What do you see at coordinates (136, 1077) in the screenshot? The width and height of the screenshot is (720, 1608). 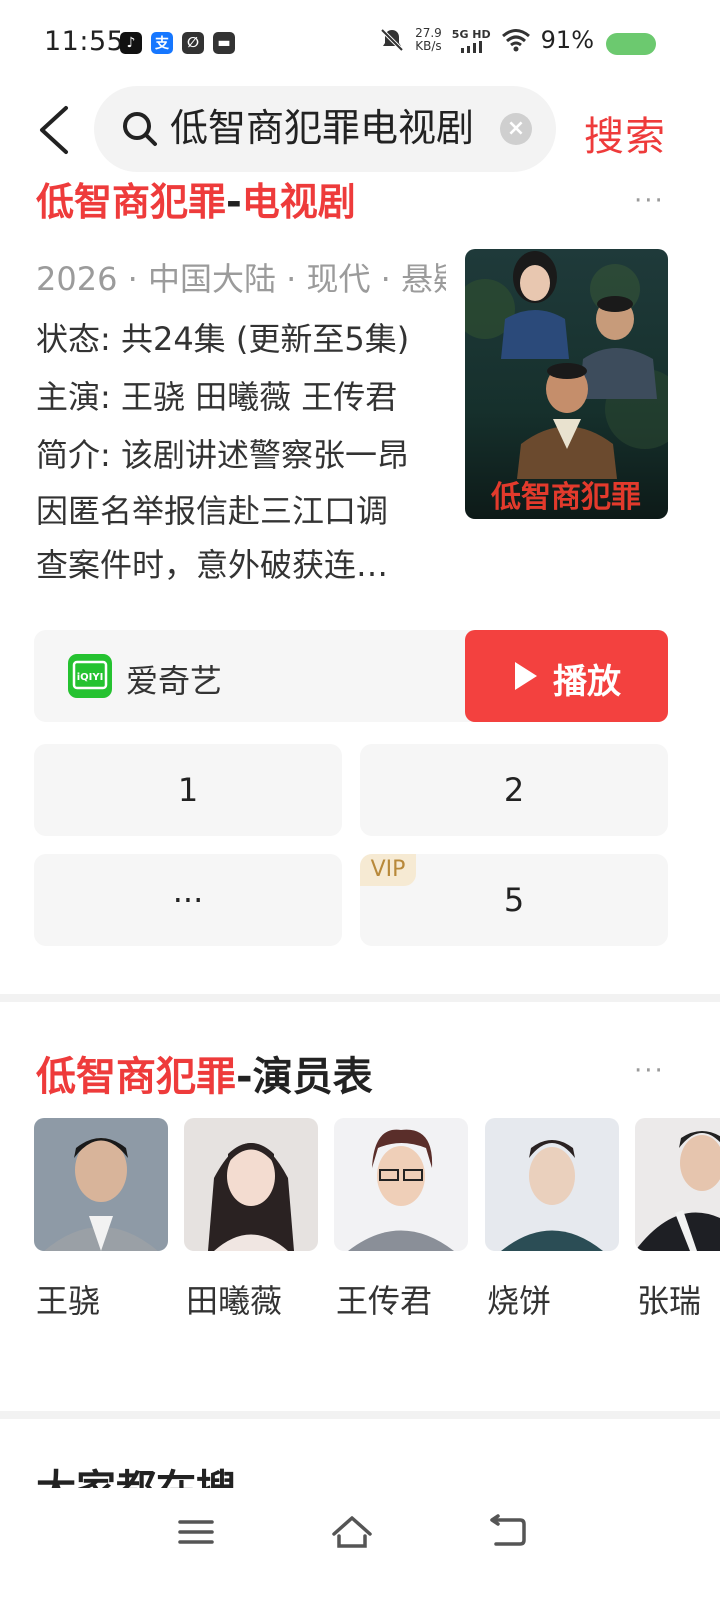 I see `cast-title-name: 低智商犯罪` at bounding box center [136, 1077].